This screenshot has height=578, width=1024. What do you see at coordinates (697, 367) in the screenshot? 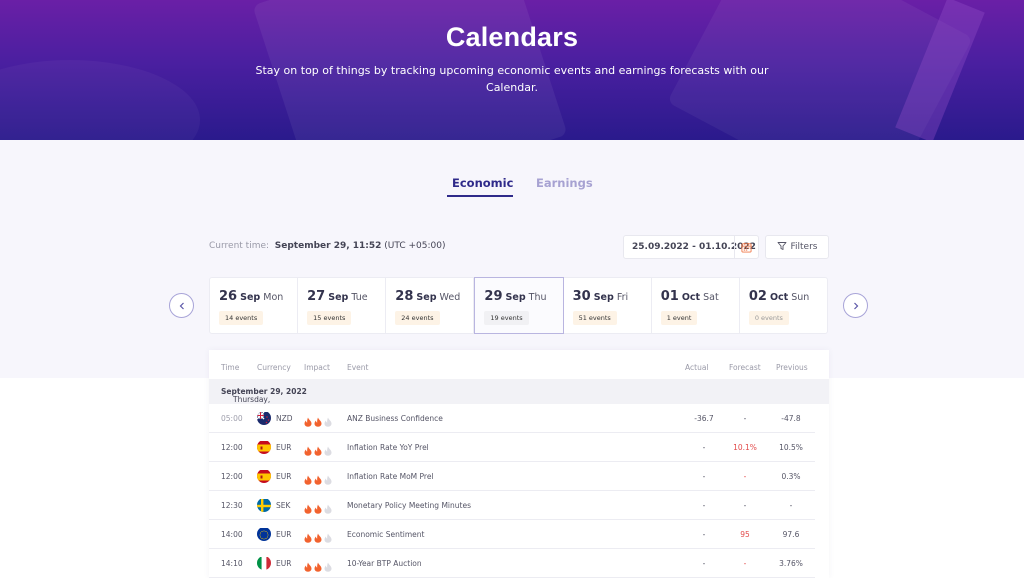
I see `column-header-actual: Actual` at bounding box center [697, 367].